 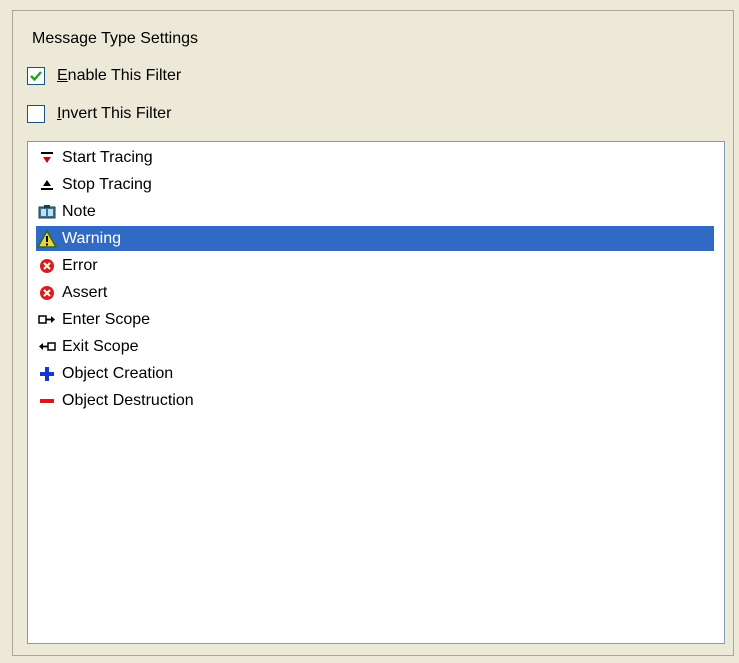 I want to click on list-item-label: Assert, so click(x=85, y=292).